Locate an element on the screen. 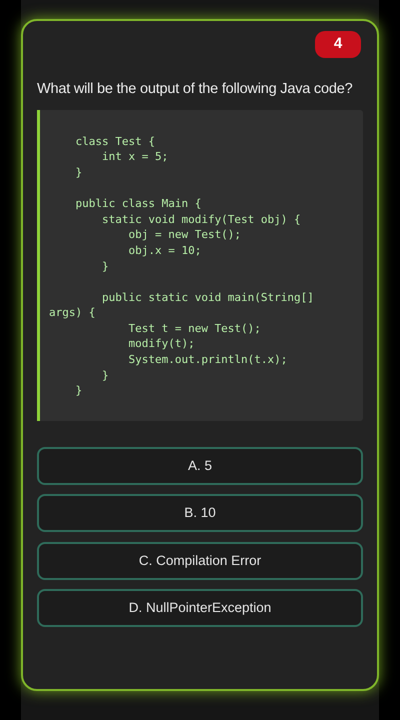 The image size is (400, 720). answer-option: C. Compilation Error is located at coordinates (200, 561).